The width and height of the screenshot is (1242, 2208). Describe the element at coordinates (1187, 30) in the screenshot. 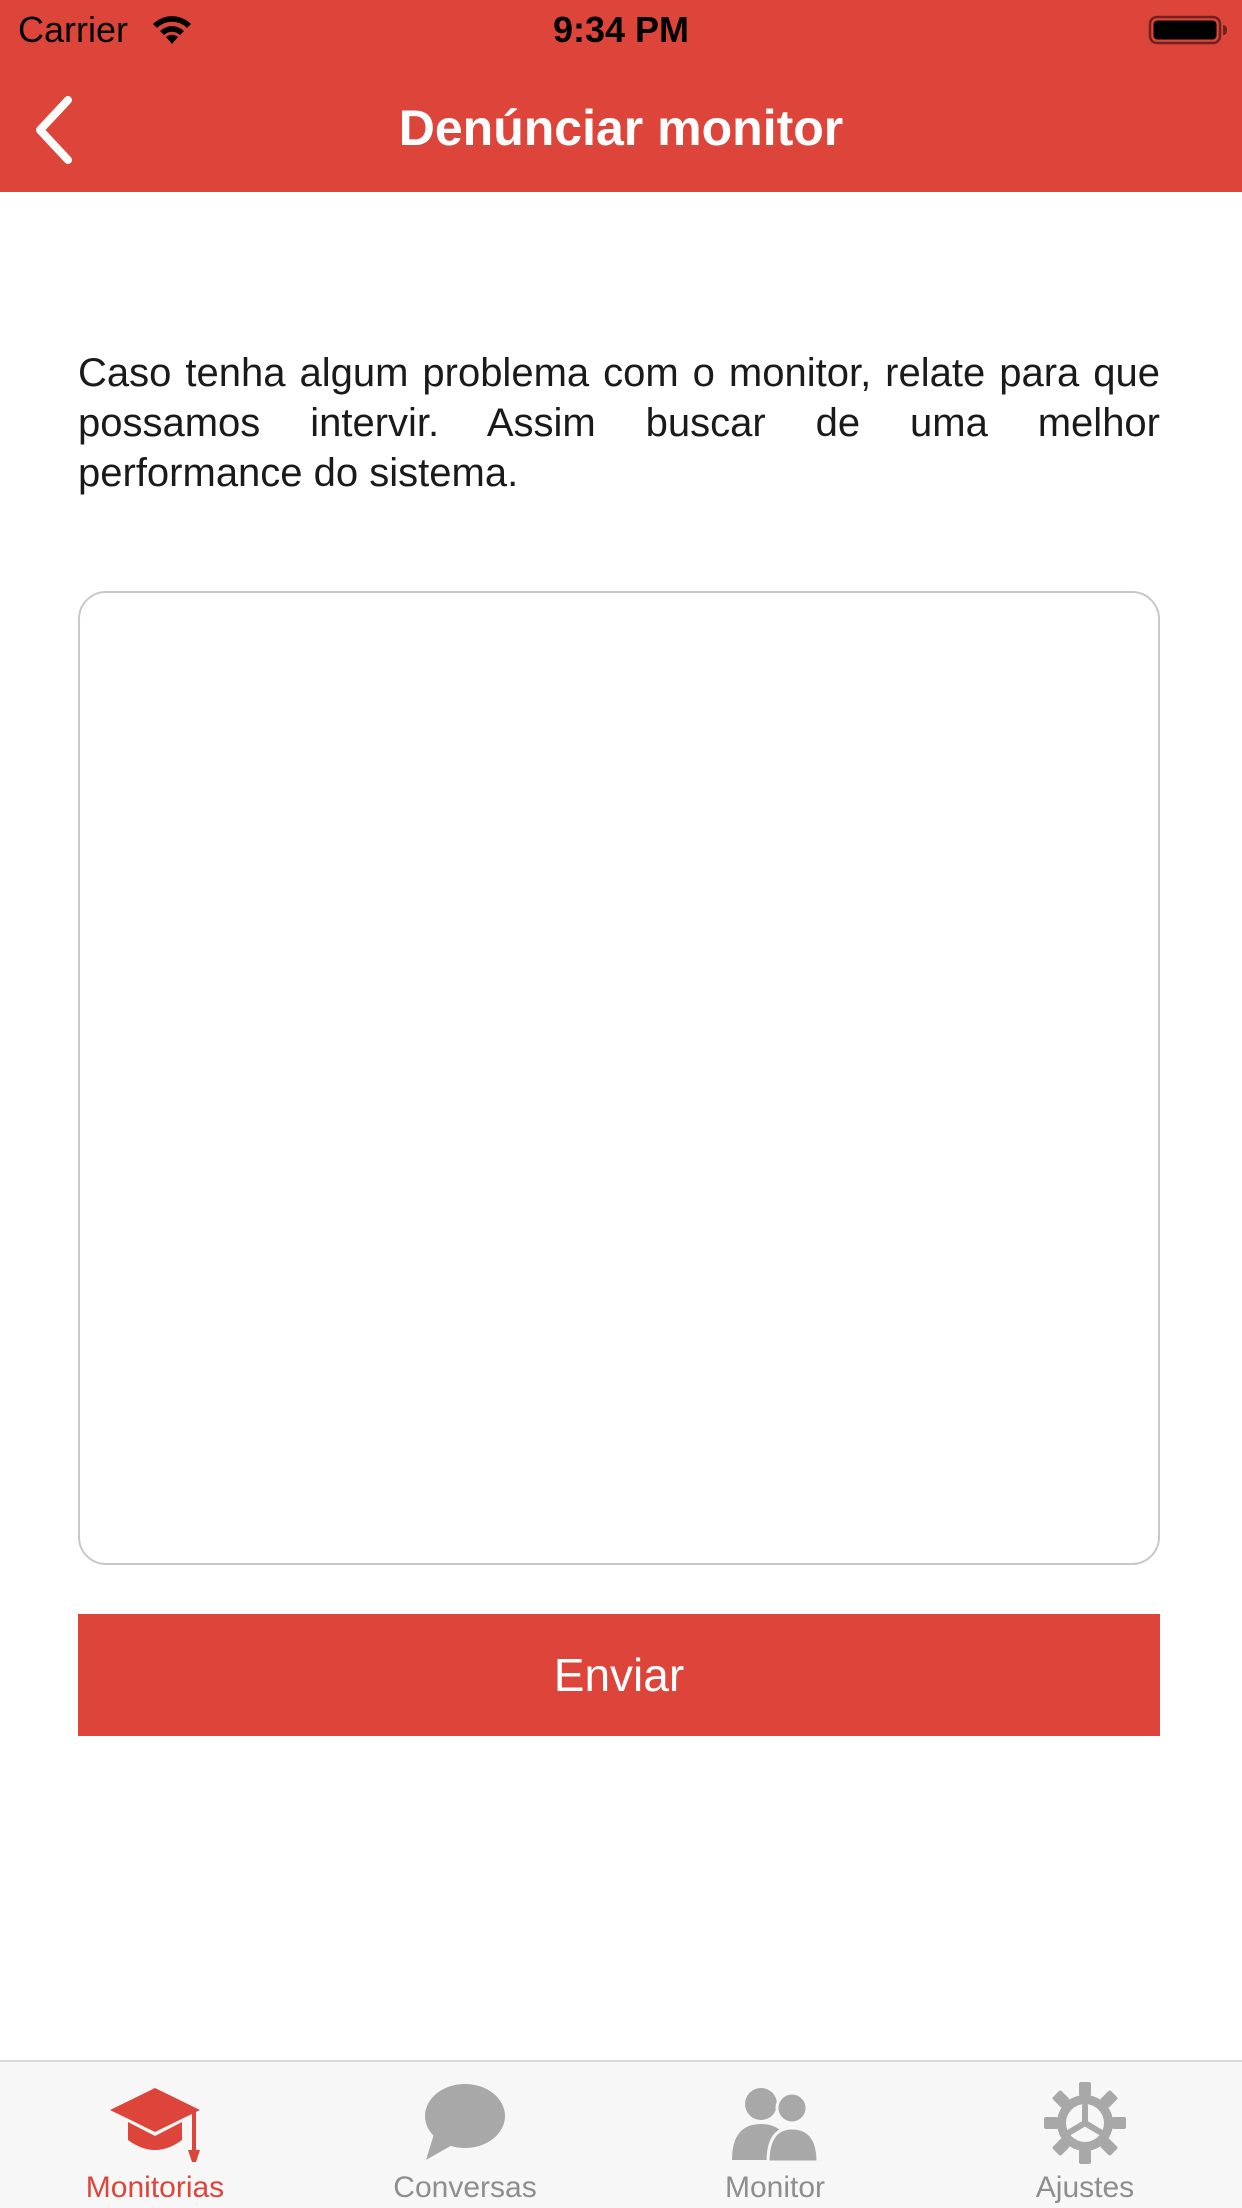

I see `battery-icon` at that location.